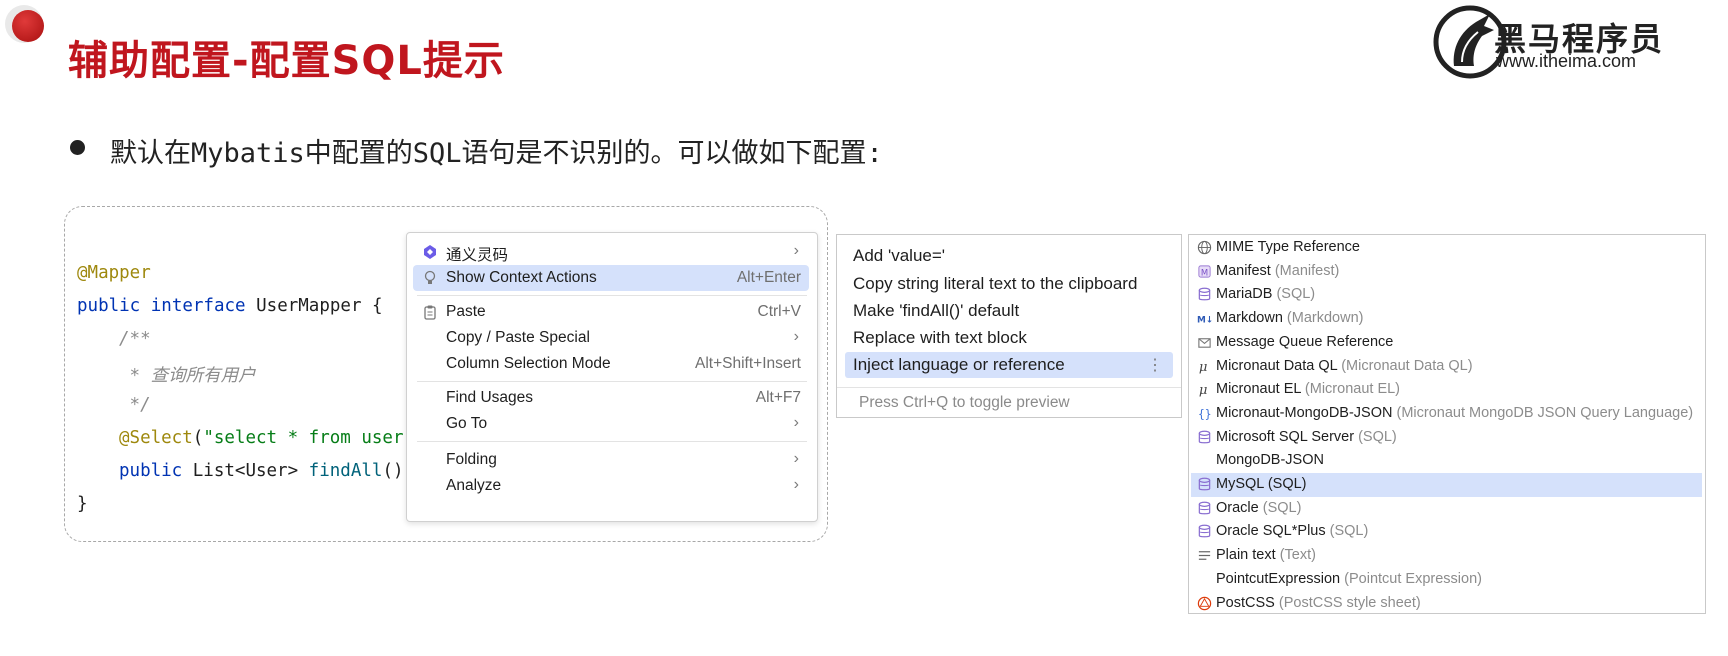 This screenshot has width=1728, height=656. I want to click on intention-item-text-block: Replace with text block, so click(1009, 338).